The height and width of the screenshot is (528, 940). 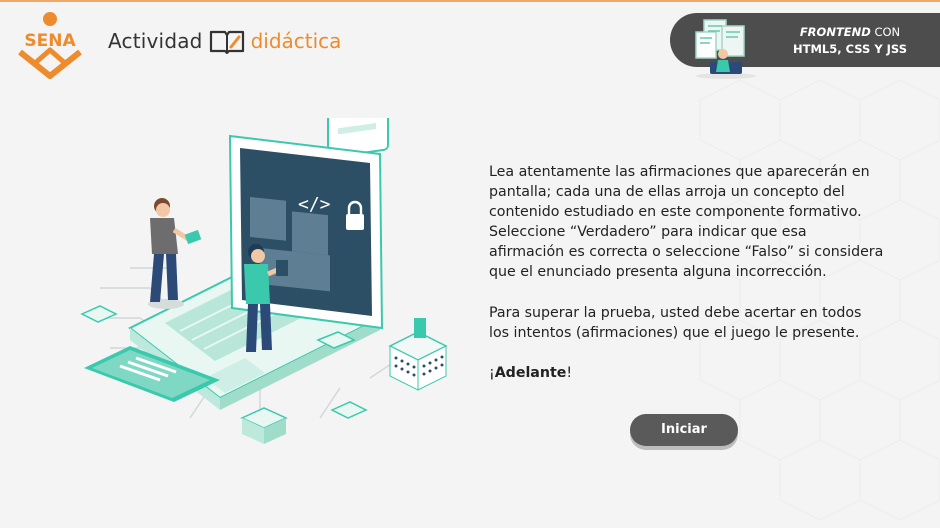 I want to click on top-accent-line, so click(x=470, y=1).